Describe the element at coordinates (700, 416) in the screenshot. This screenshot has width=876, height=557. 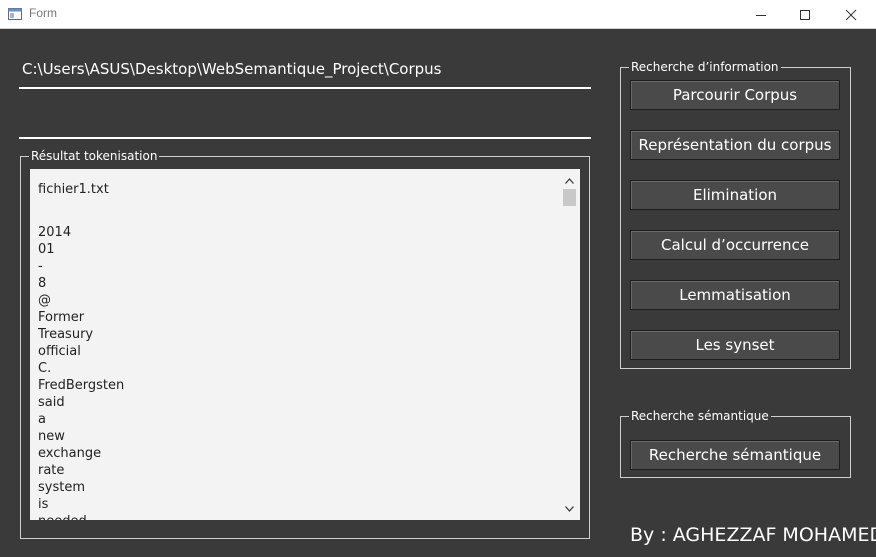
I see `semantic-search-group-title: Recherche sémantique` at that location.